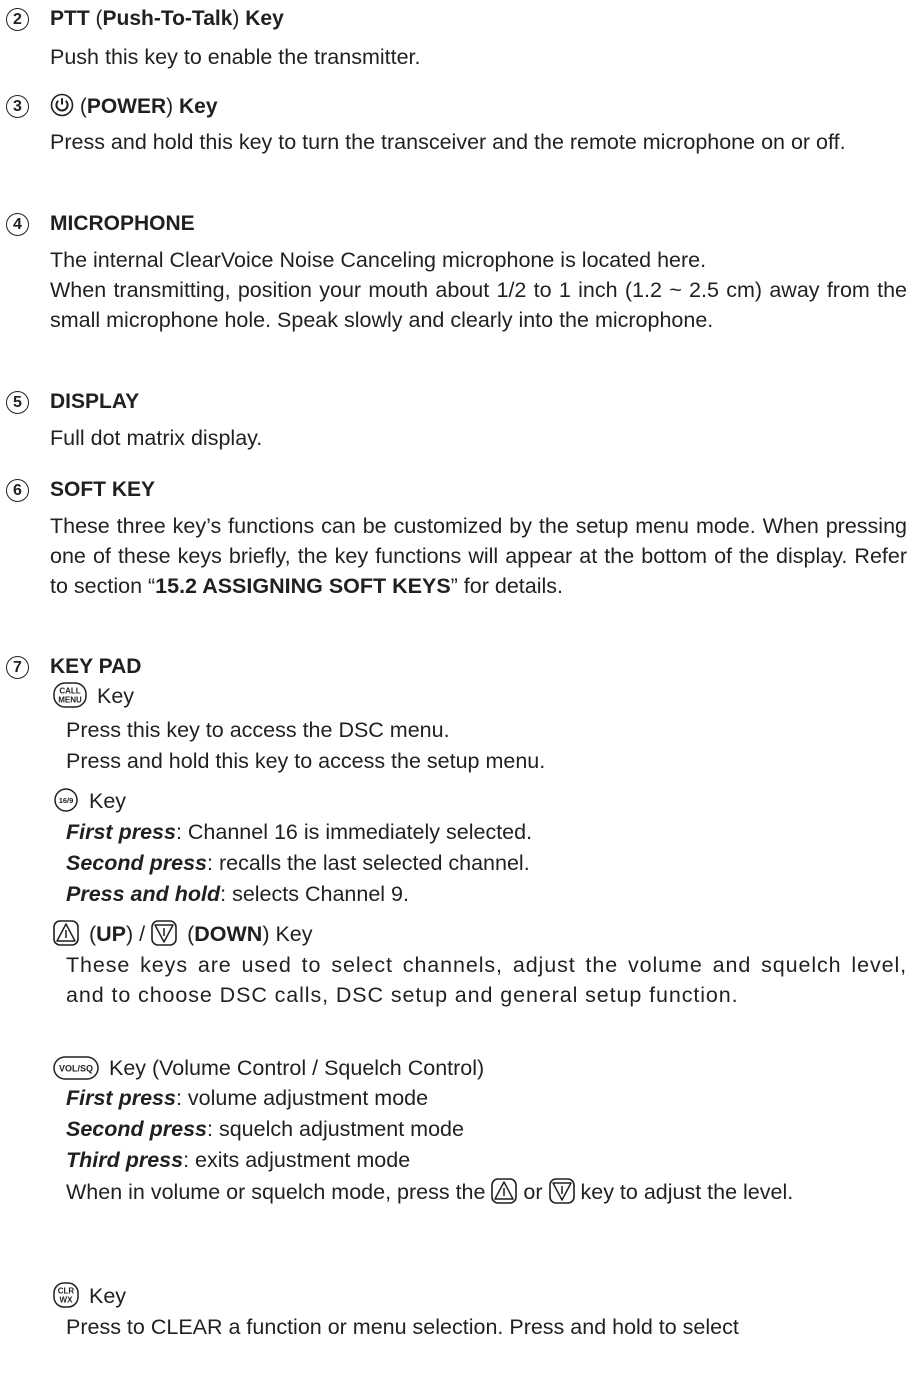 Image resolution: width=917 pixels, height=1385 pixels. What do you see at coordinates (167, 18) in the screenshot?
I see `section-title: PTT (Push-To-Talk) Key` at bounding box center [167, 18].